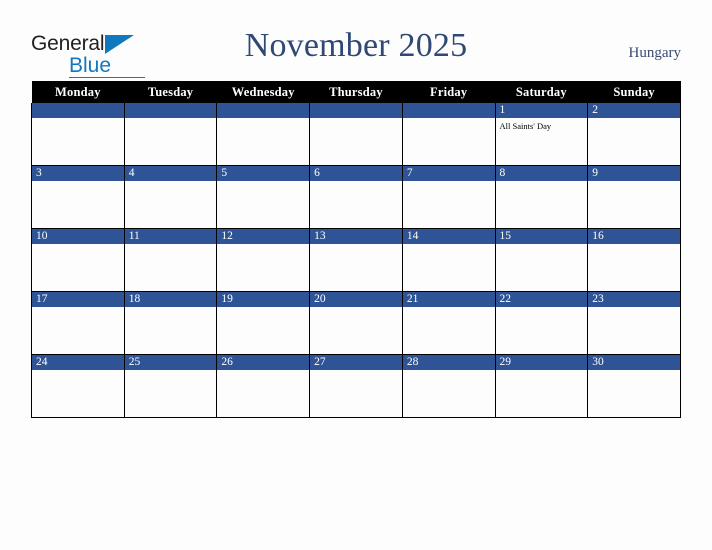  I want to click on day-number: 9, so click(634, 173).